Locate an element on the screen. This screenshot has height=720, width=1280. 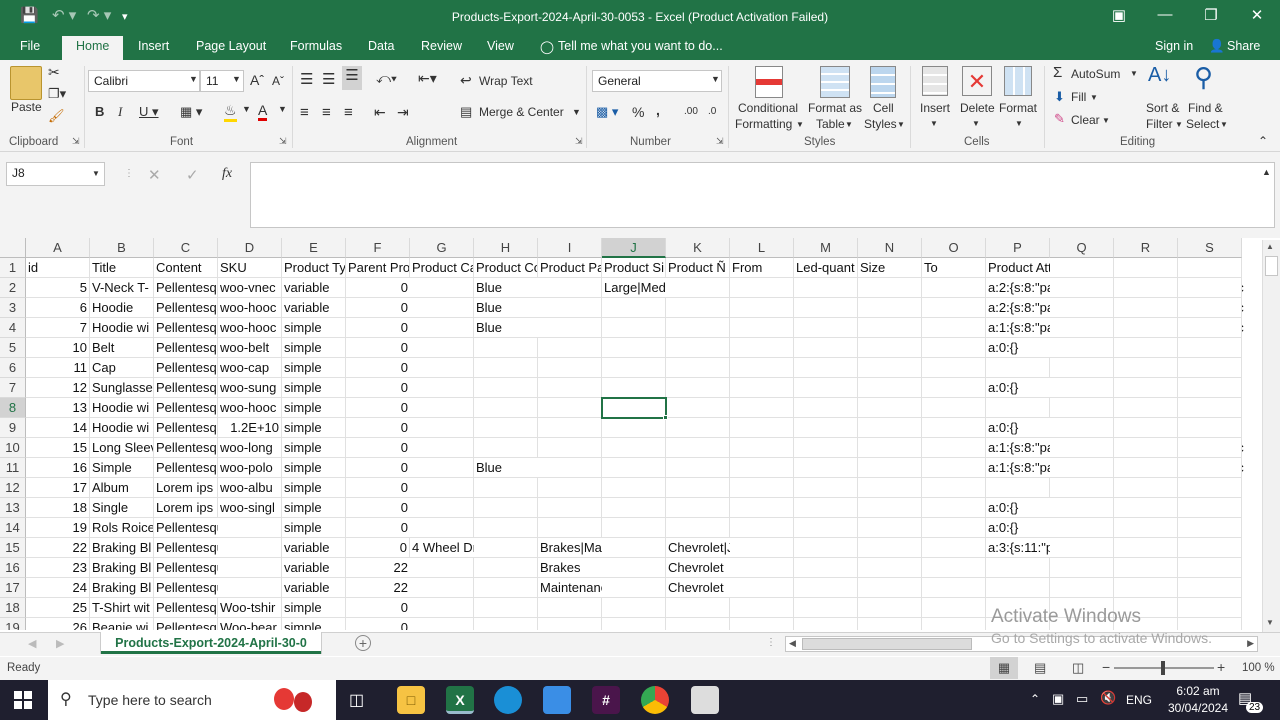
cell-p9: a:0:{} is located at coordinates (1018, 428).